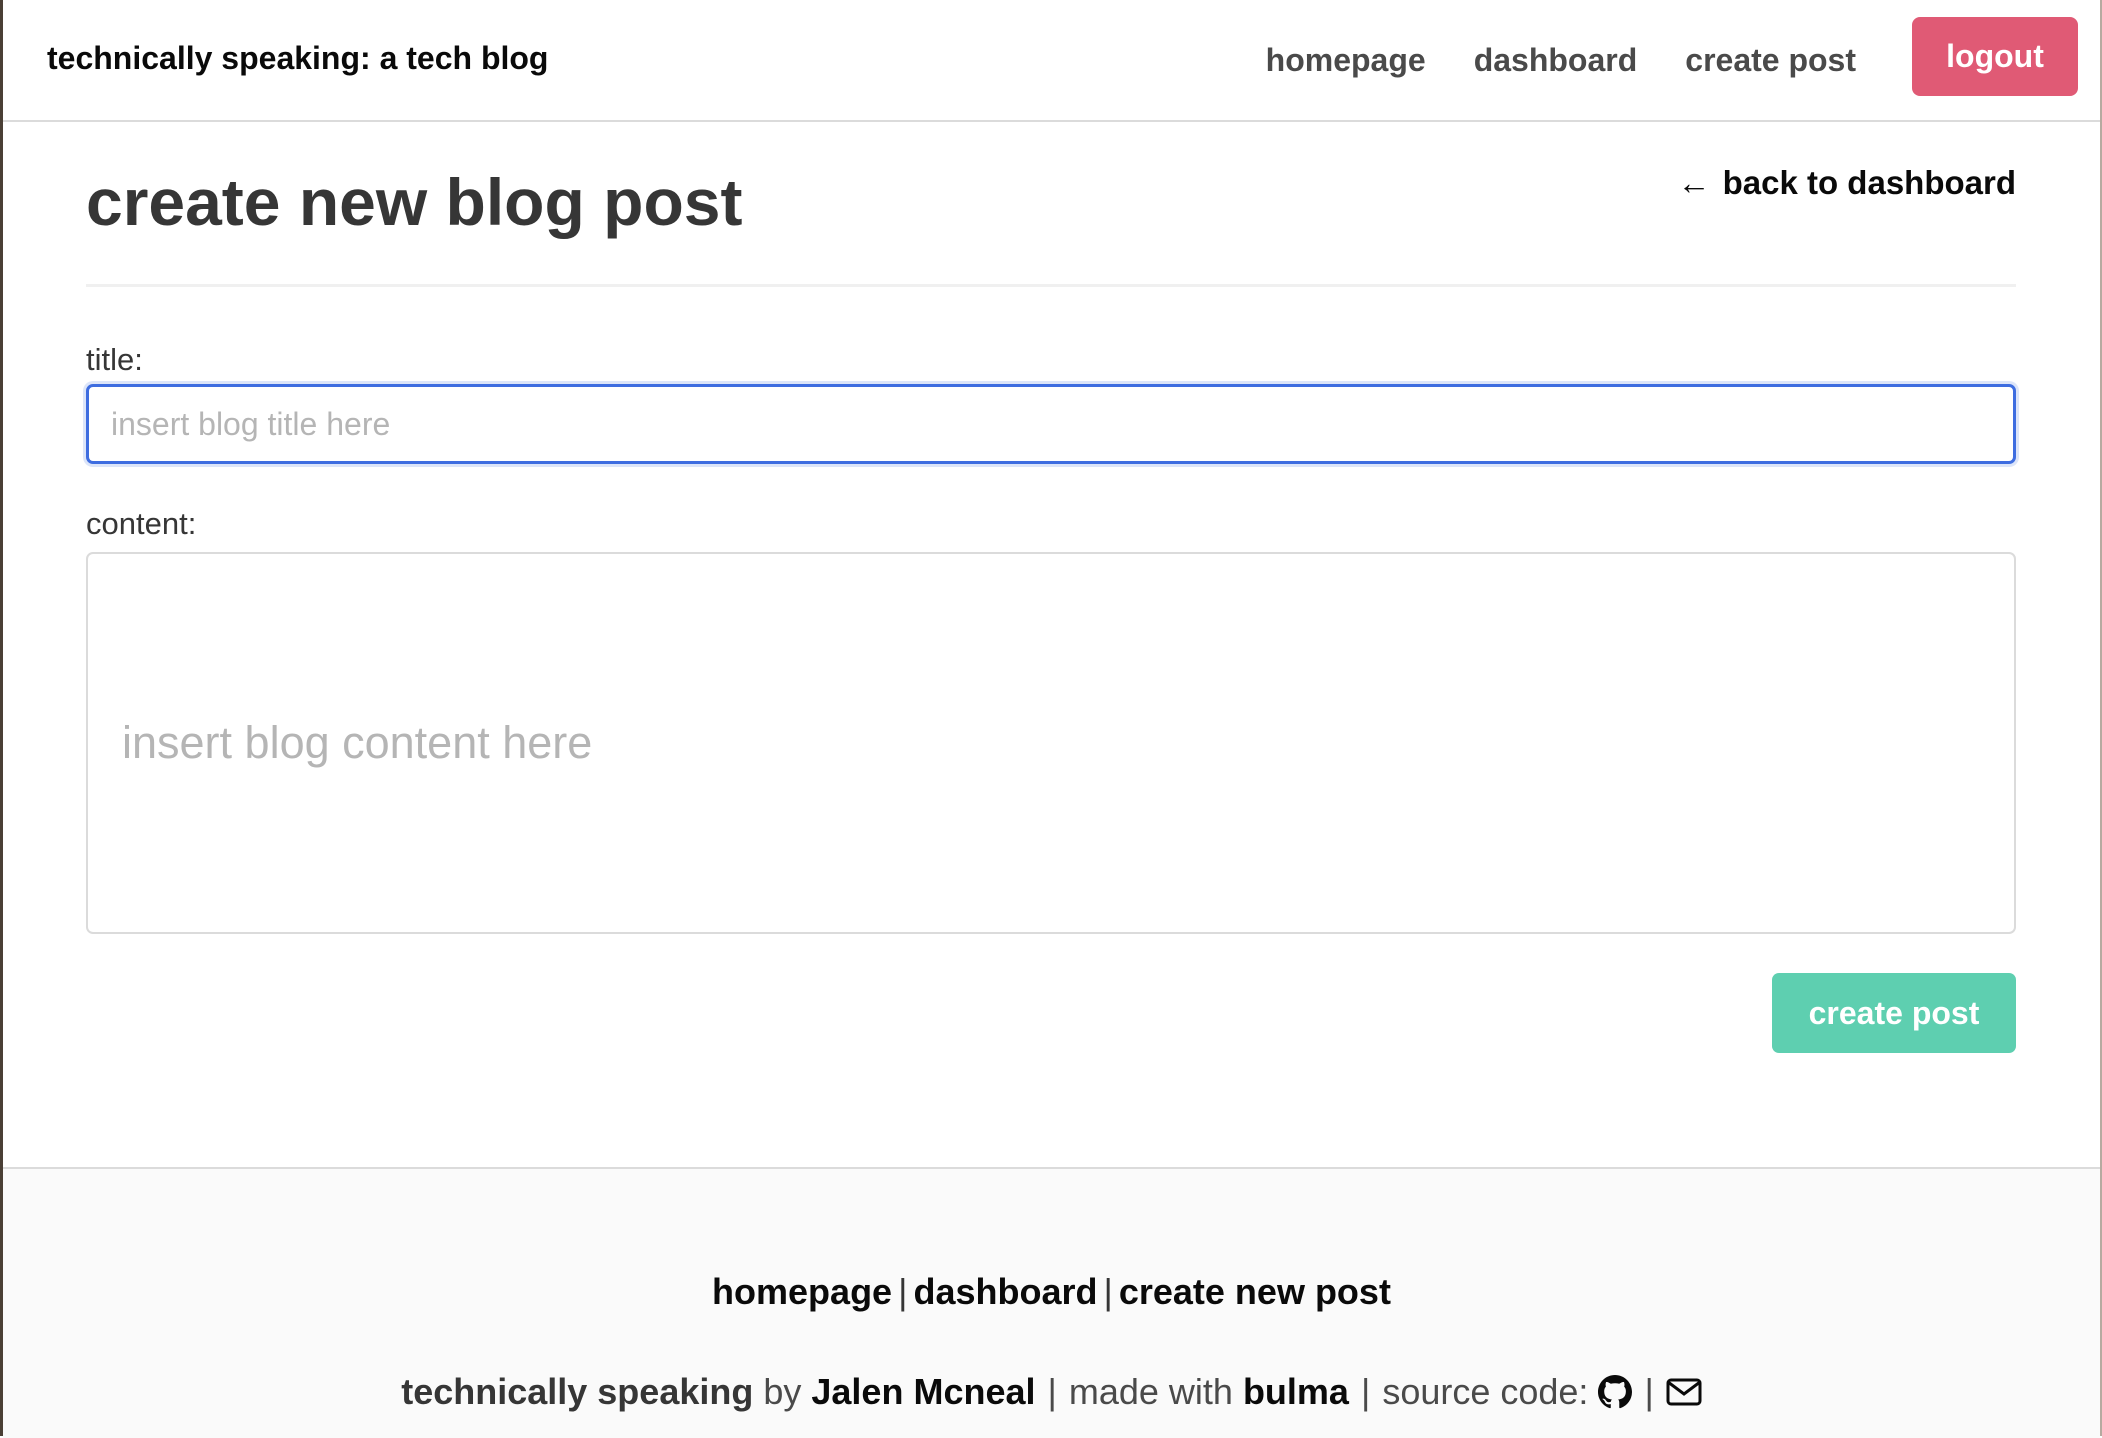 This screenshot has height=1438, width=2102. I want to click on footer-link-create-new-post: create new post, so click(1255, 1291).